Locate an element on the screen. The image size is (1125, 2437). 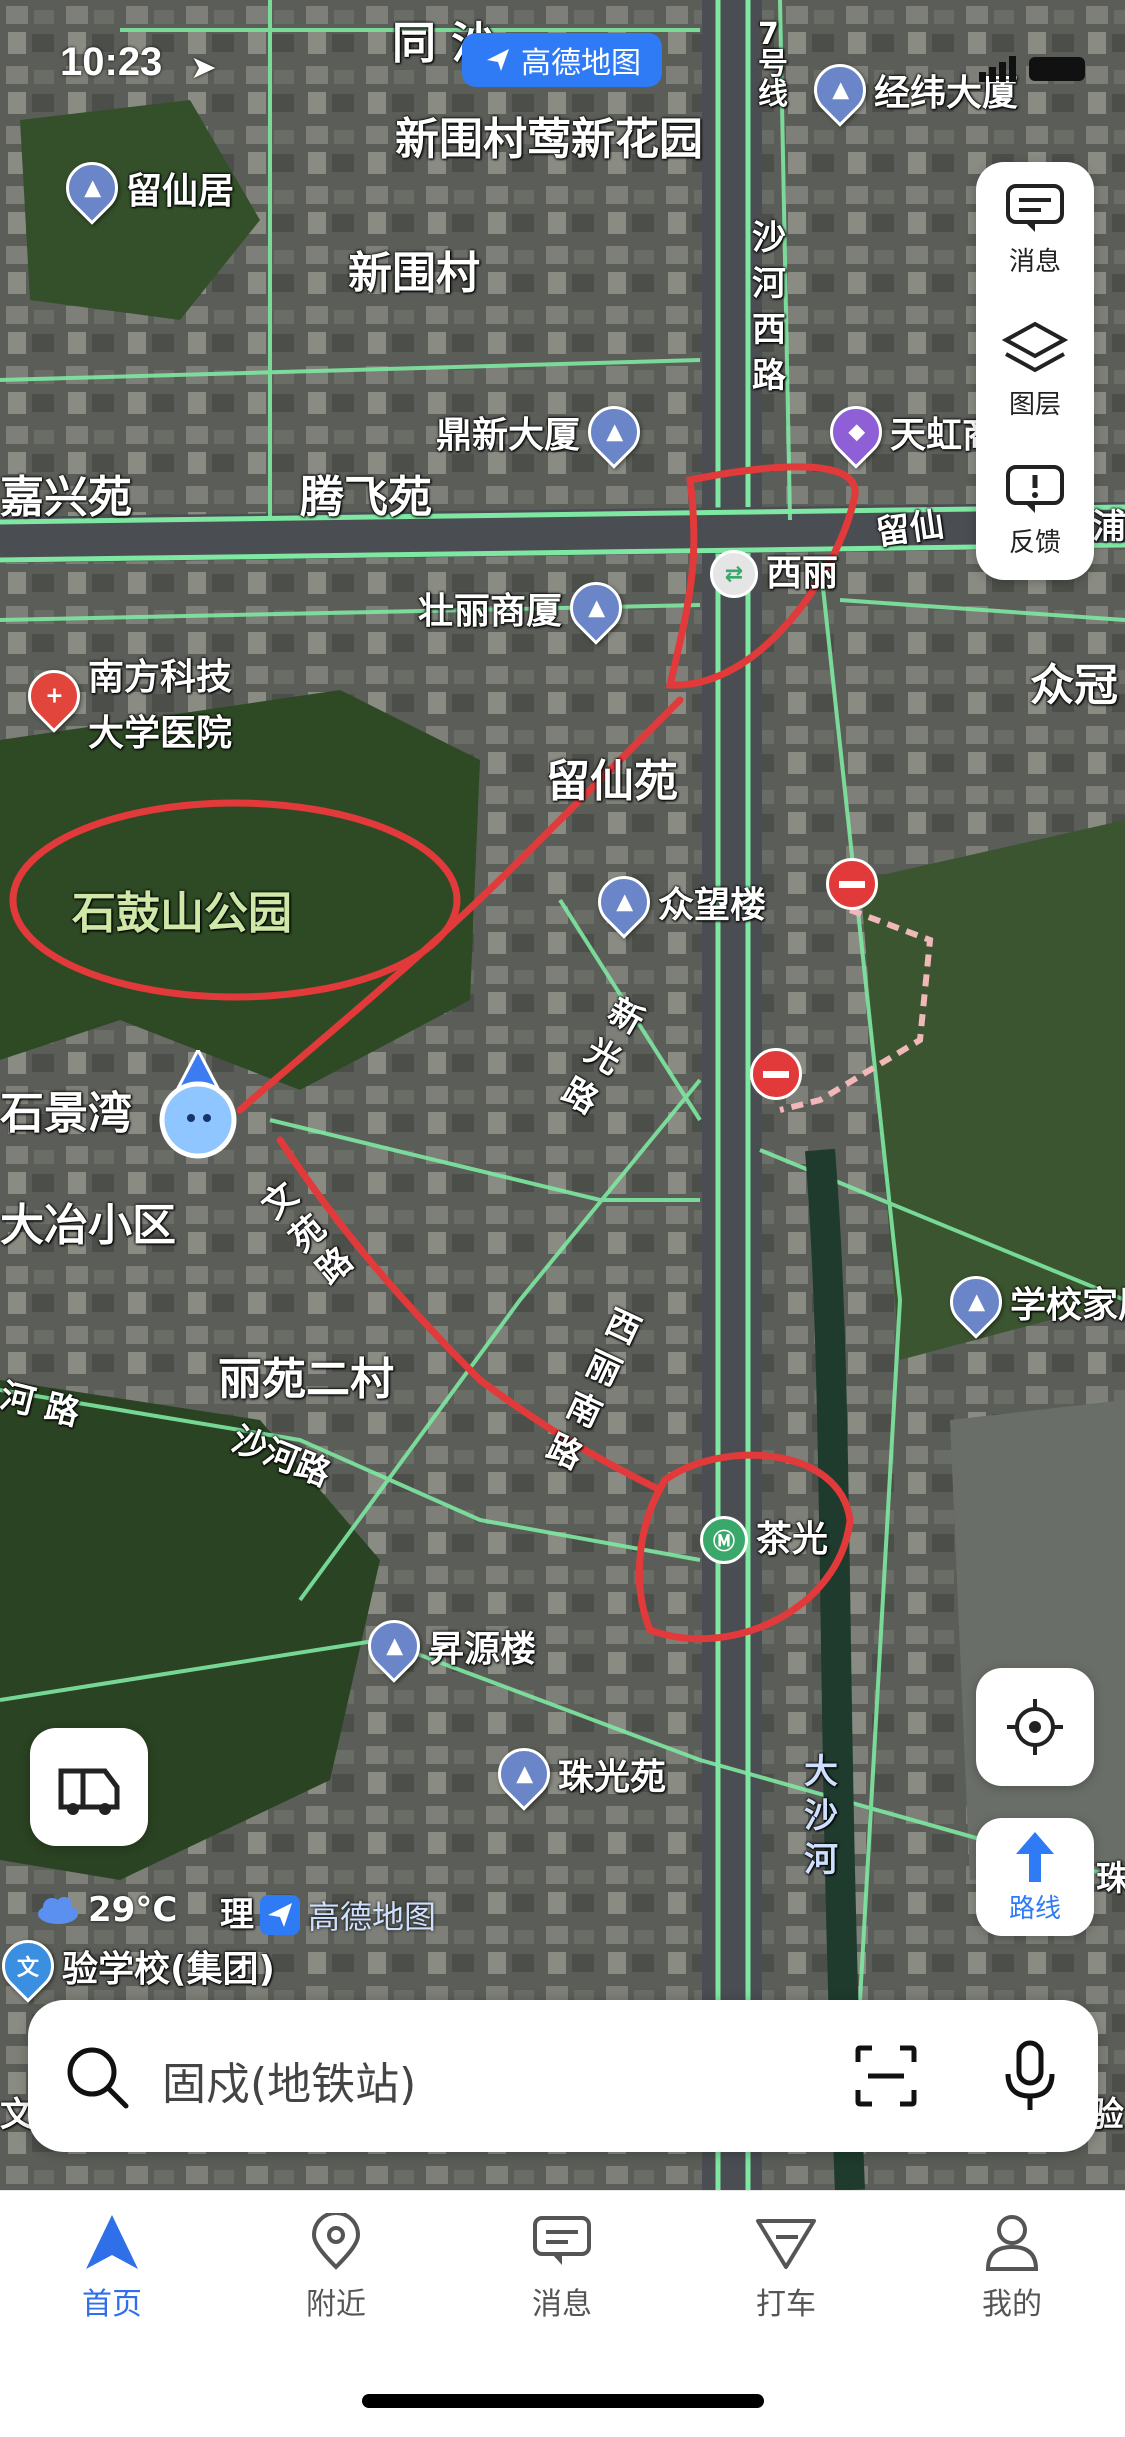
road-label: 理 is located at coordinates (237, 1915).